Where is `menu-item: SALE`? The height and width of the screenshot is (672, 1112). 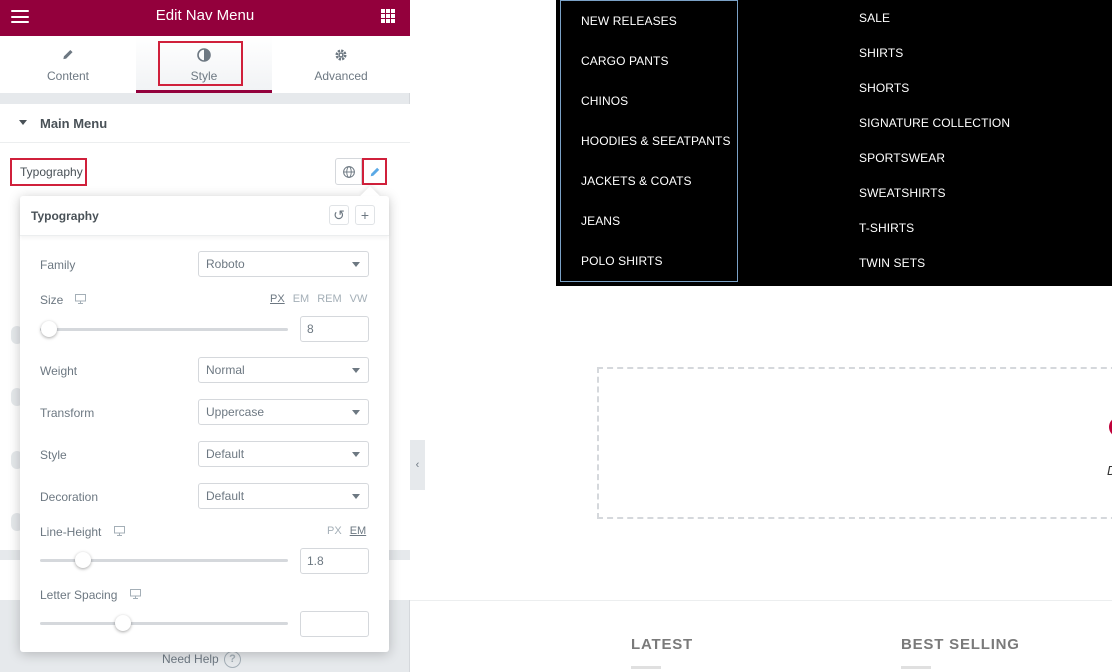
menu-item: SALE is located at coordinates (874, 18).